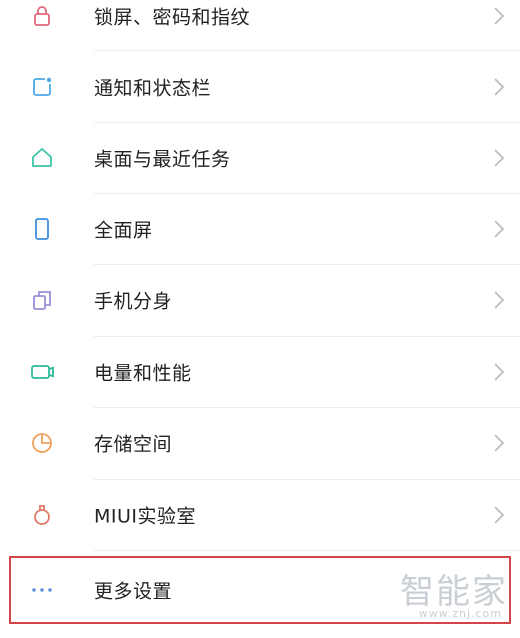 This screenshot has width=520, height=638. I want to click on divider, so click(307, 550).